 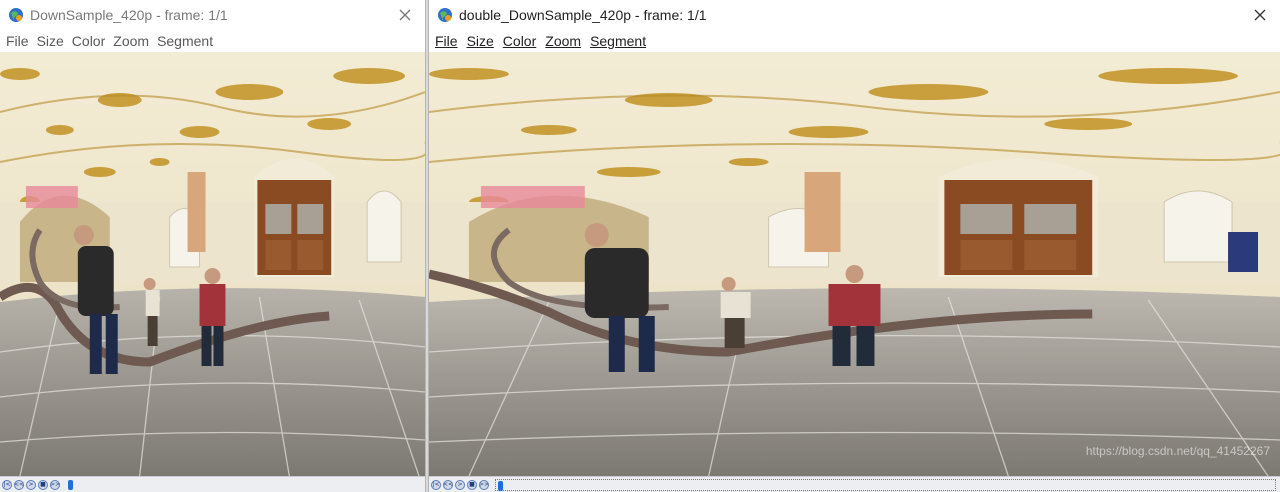 What do you see at coordinates (583, 15) in the screenshot?
I see `window-title: double_DownSample_420p - frame: 1/1` at bounding box center [583, 15].